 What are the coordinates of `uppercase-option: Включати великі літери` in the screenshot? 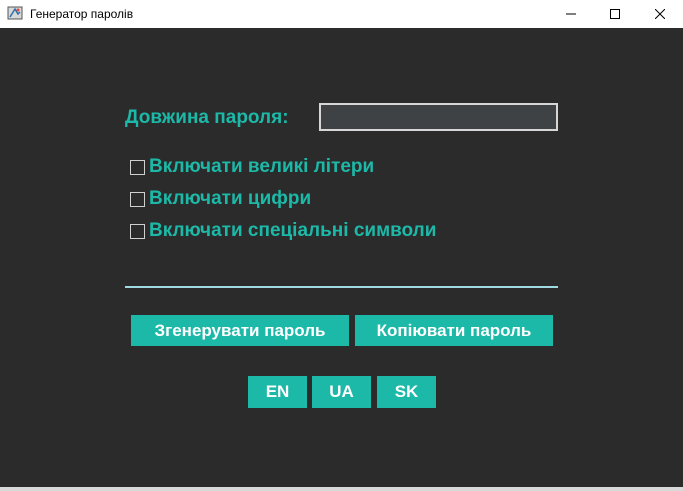 It's located at (252, 167).